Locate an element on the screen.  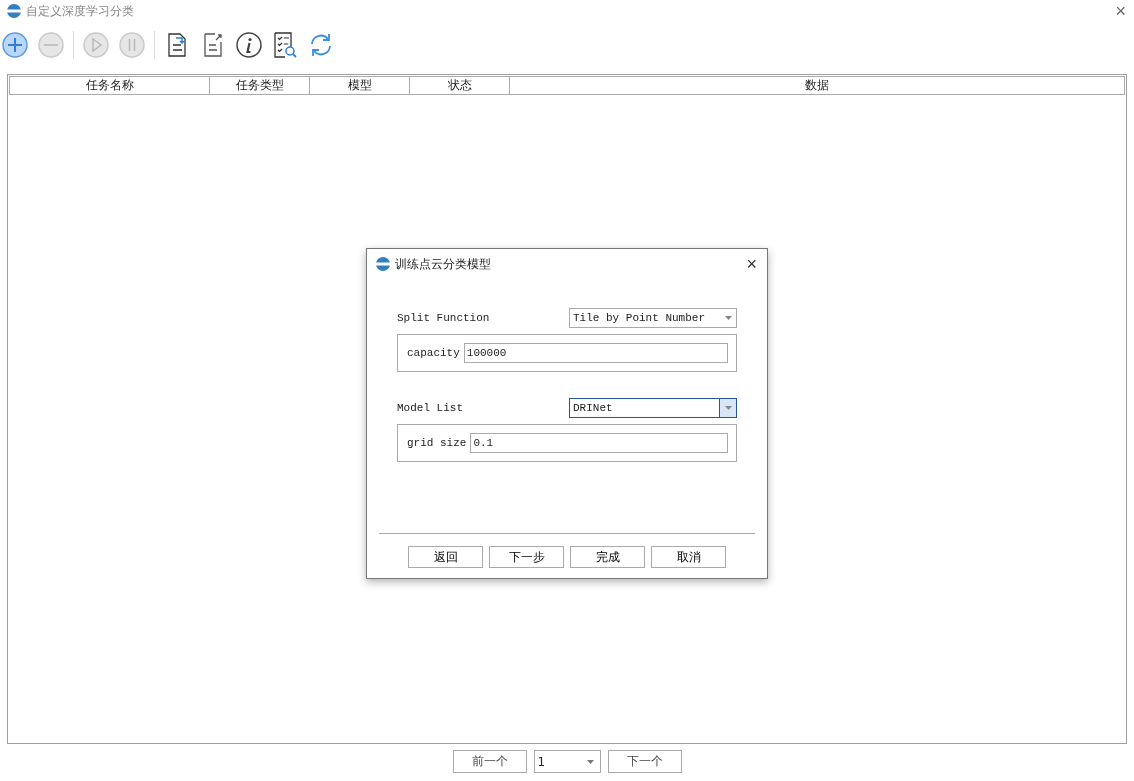
next-button: 下一个 is located at coordinates (644, 761).